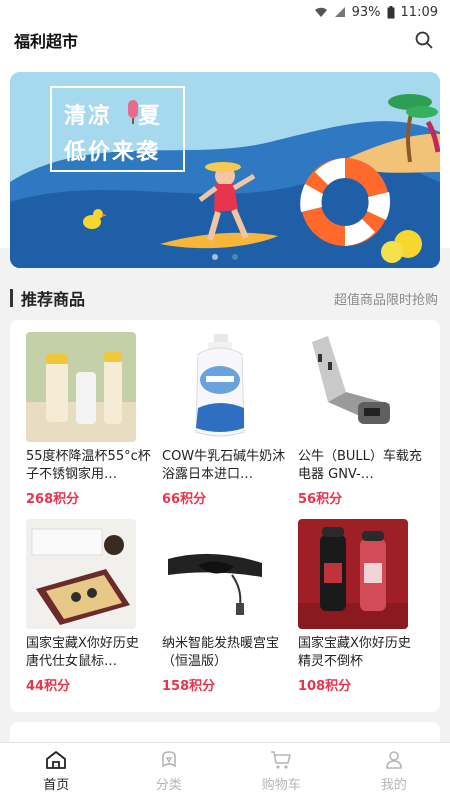 The height and width of the screenshot is (800, 450). I want to click on tab-home: 首页, so click(56, 771).